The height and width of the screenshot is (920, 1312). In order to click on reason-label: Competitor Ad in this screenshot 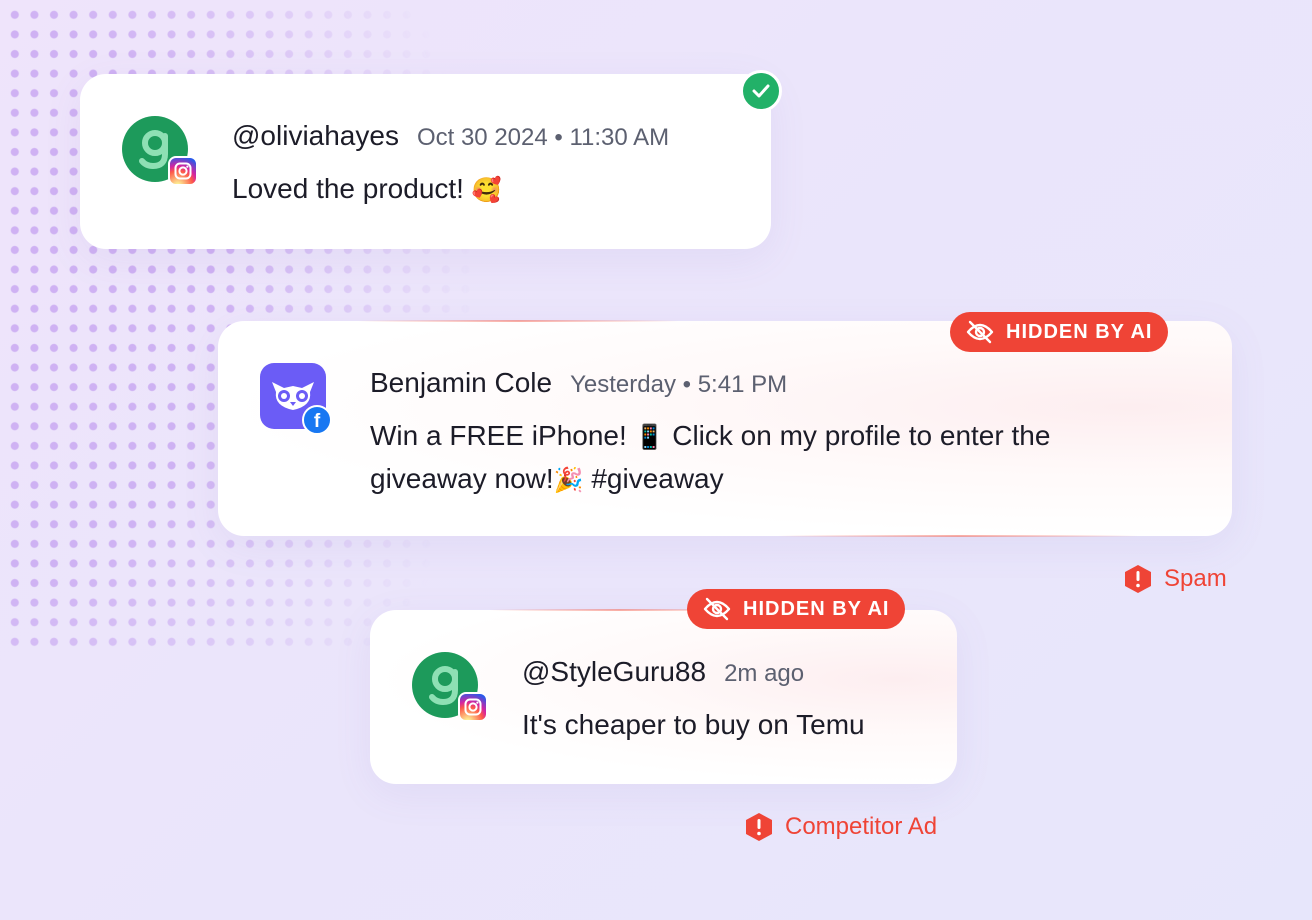, I will do `click(841, 827)`.